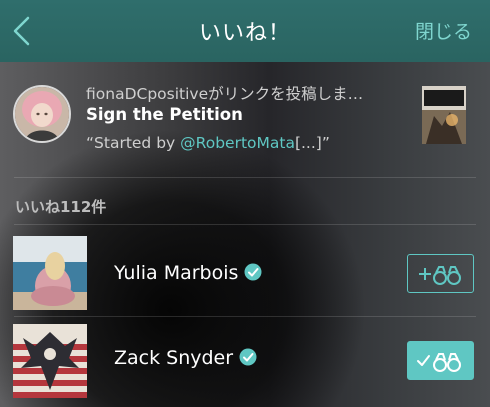  I want to click on user-name: Zack Snyder, so click(185, 358).